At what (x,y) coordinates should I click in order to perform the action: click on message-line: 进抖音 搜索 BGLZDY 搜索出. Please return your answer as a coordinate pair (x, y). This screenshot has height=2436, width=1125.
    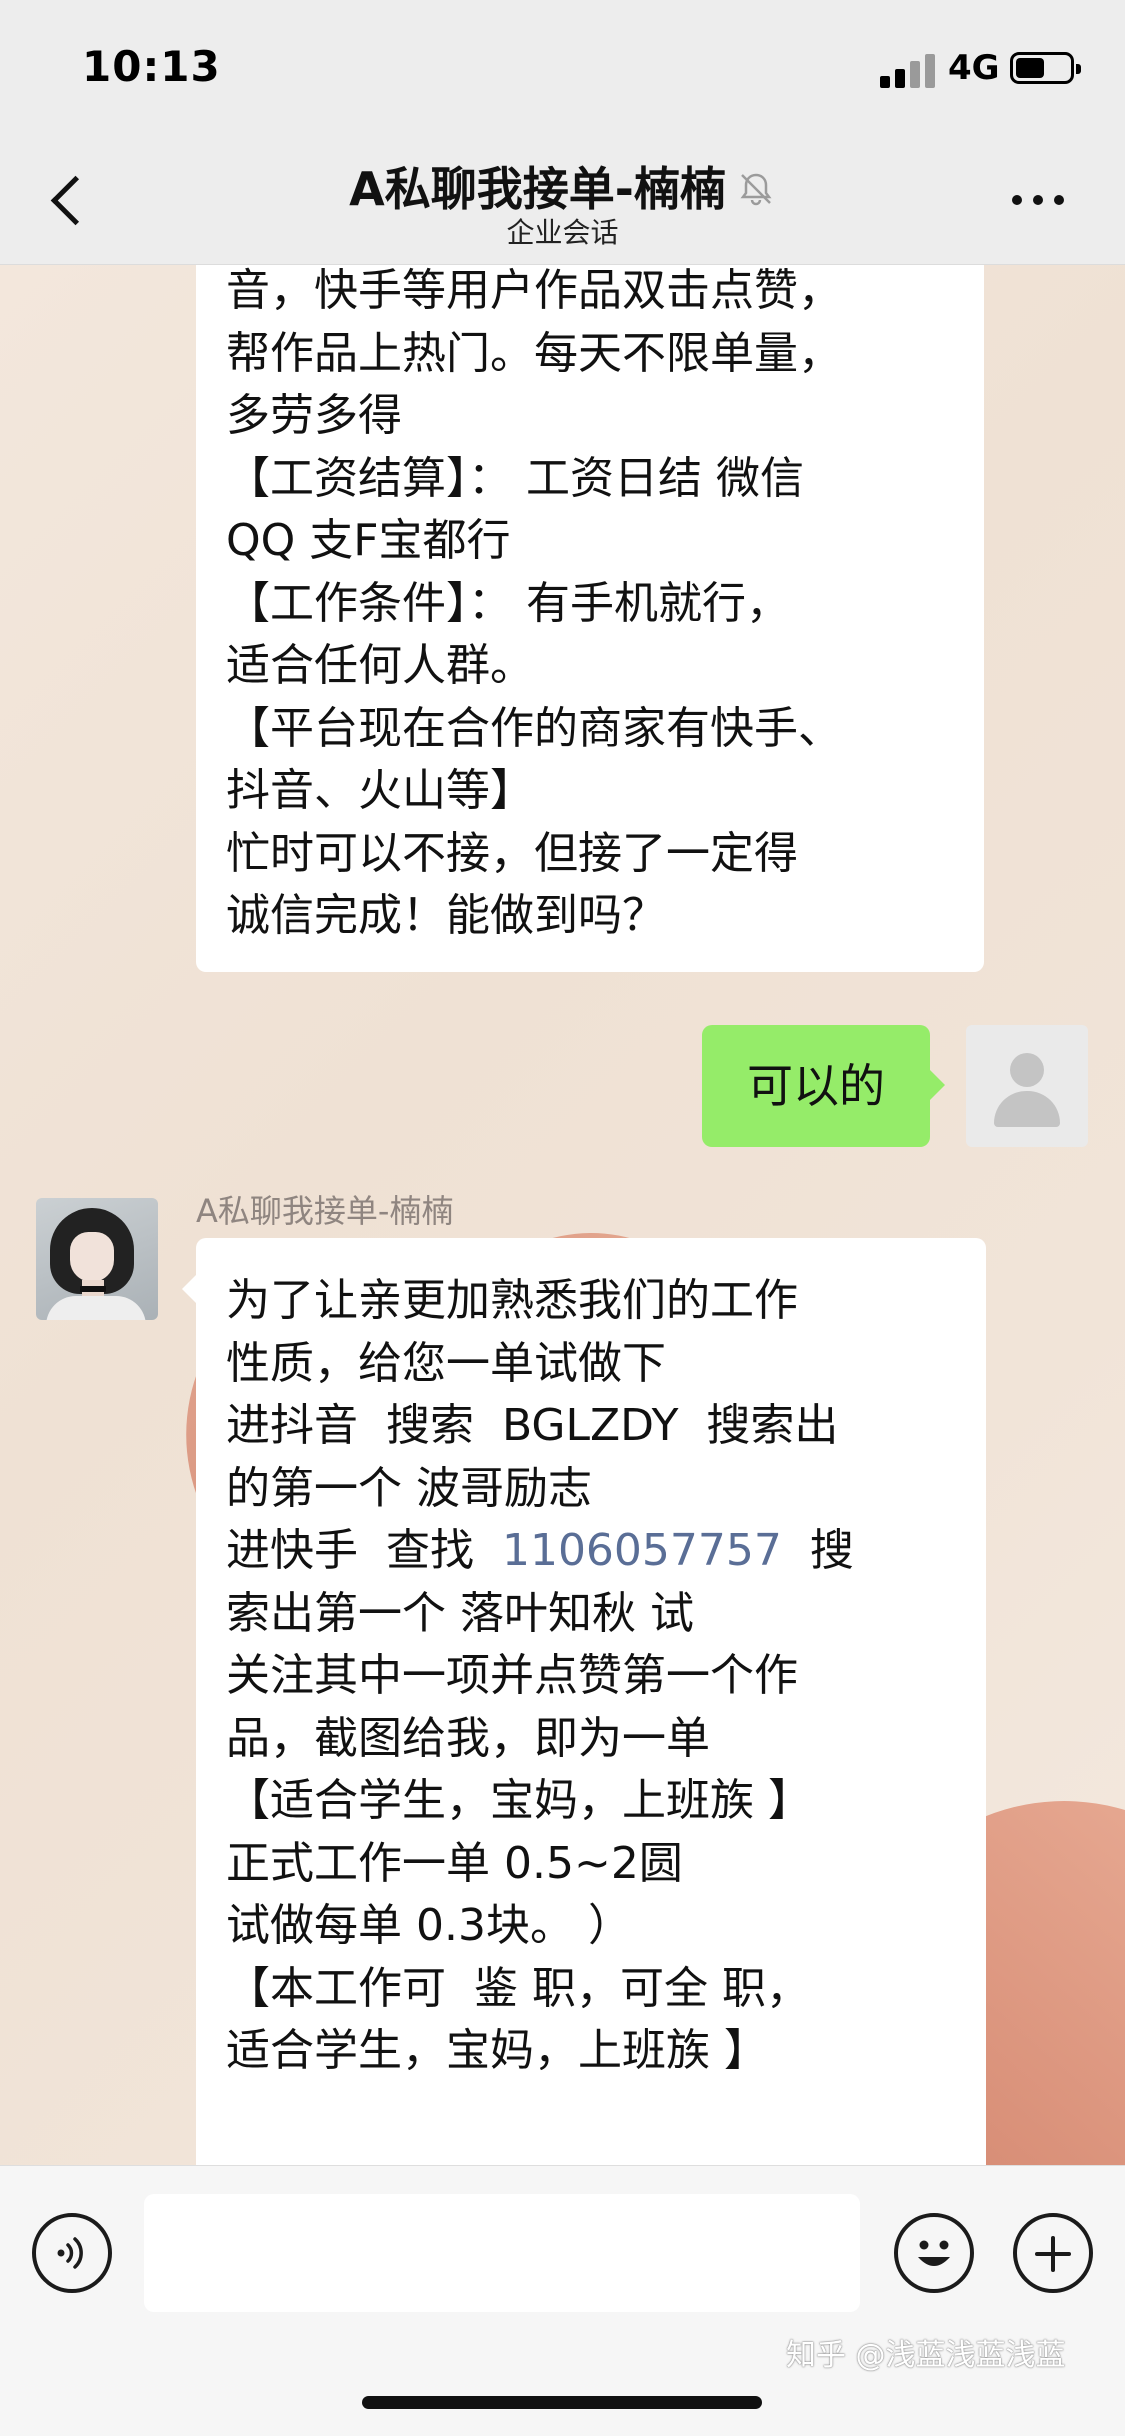
    Looking at the image, I should click on (532, 1425).